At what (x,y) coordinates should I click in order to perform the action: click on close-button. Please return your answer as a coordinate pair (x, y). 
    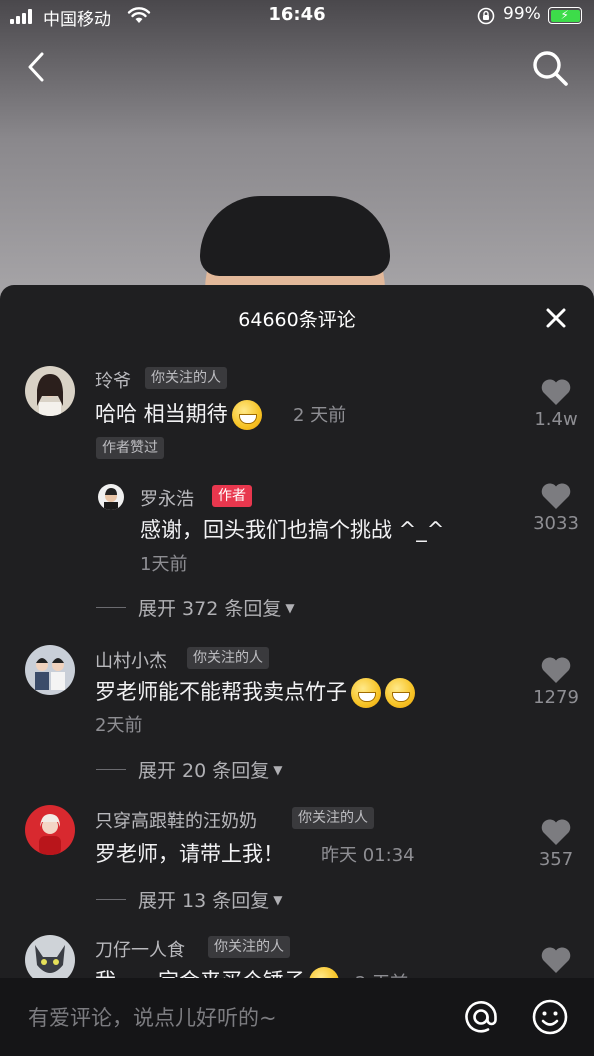
    Looking at the image, I should click on (556, 318).